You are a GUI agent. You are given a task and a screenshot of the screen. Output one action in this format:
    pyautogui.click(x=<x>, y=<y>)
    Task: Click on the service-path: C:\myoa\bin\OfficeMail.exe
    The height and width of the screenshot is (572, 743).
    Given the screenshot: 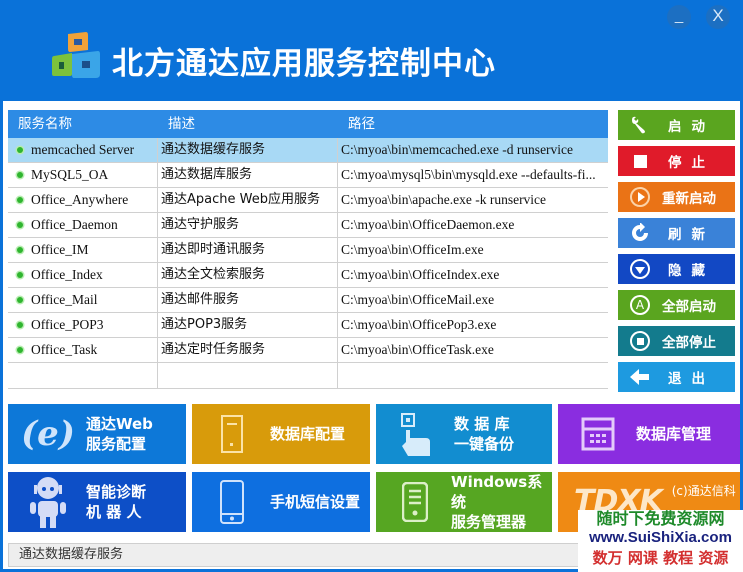 What is the action you would take?
    pyautogui.click(x=418, y=299)
    